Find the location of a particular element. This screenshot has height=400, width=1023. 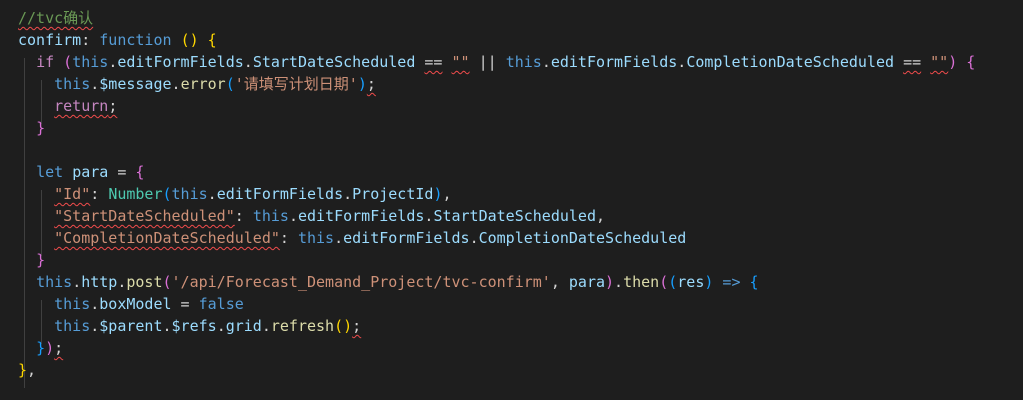

code-token: || is located at coordinates (487, 62).